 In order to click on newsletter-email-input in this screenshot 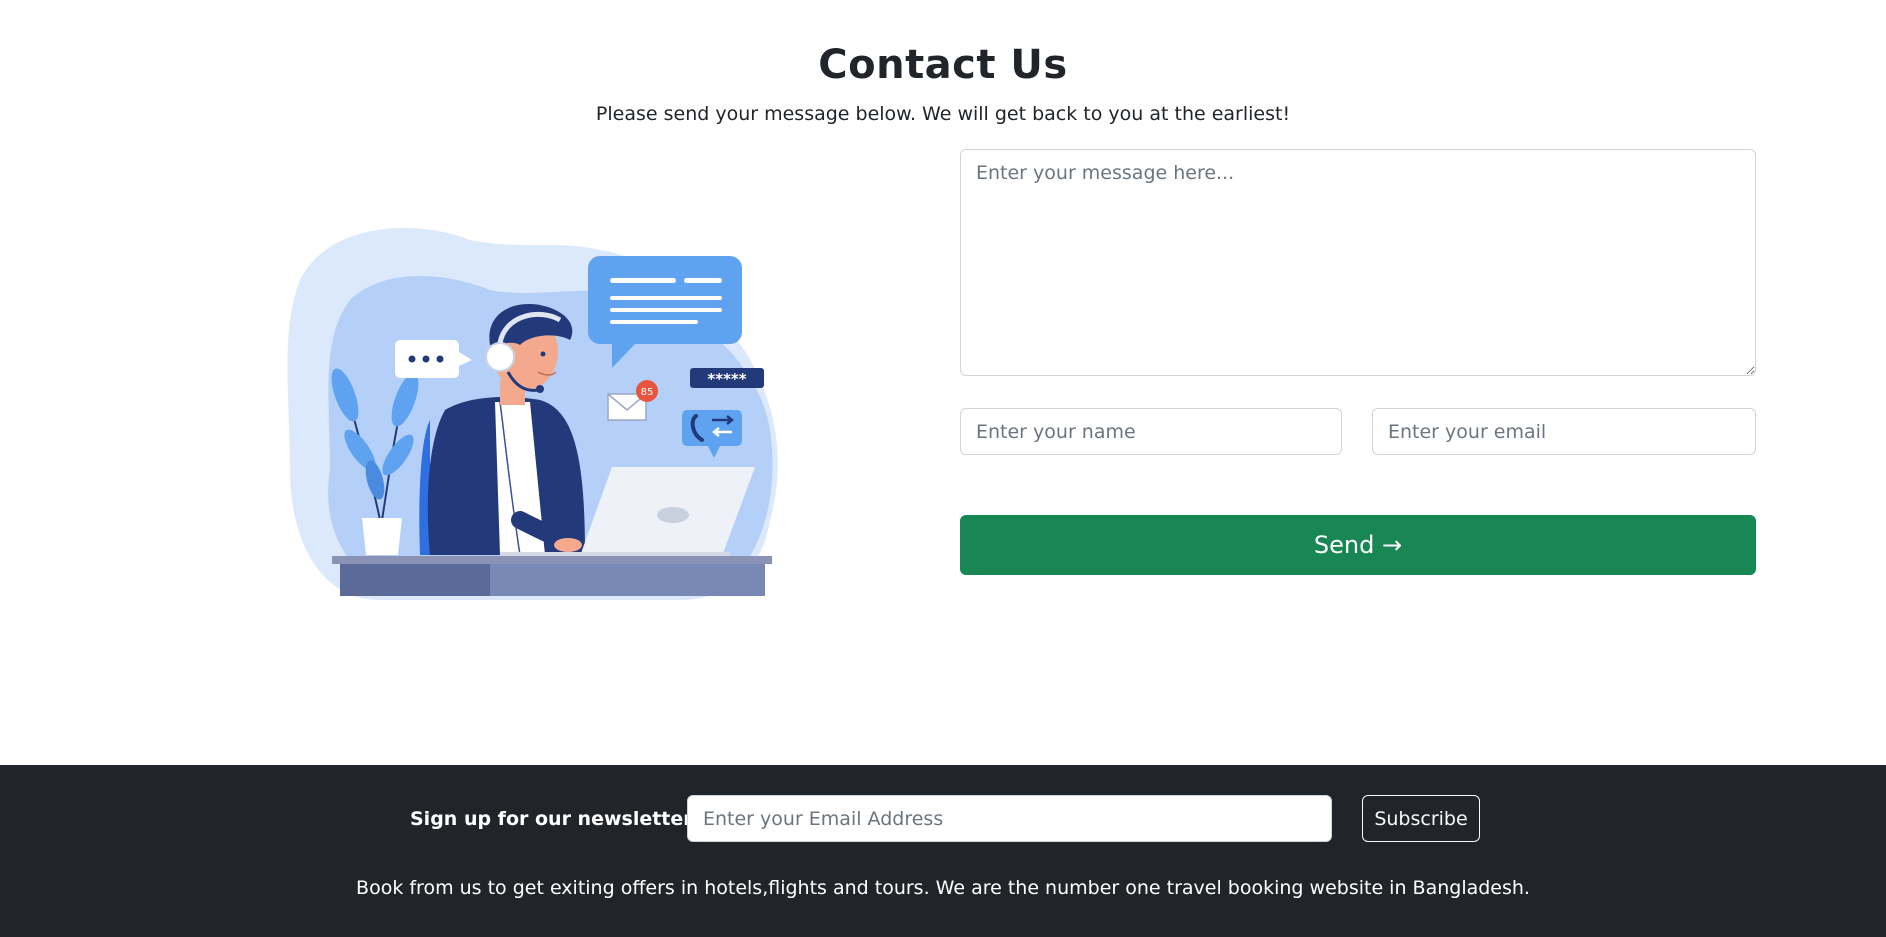, I will do `click(1009, 818)`.